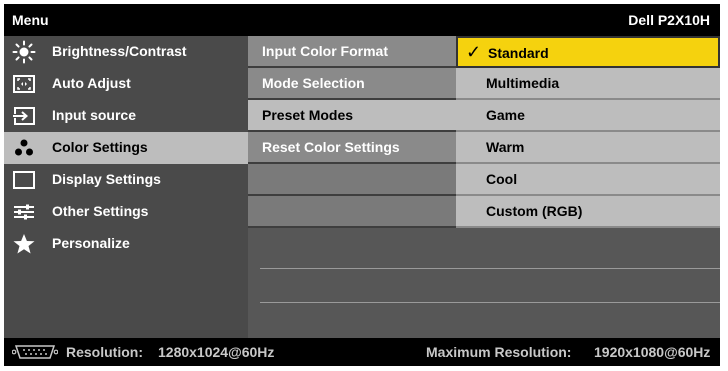  Describe the element at coordinates (35, 352) in the screenshot. I see `vga-connector-icon` at that location.